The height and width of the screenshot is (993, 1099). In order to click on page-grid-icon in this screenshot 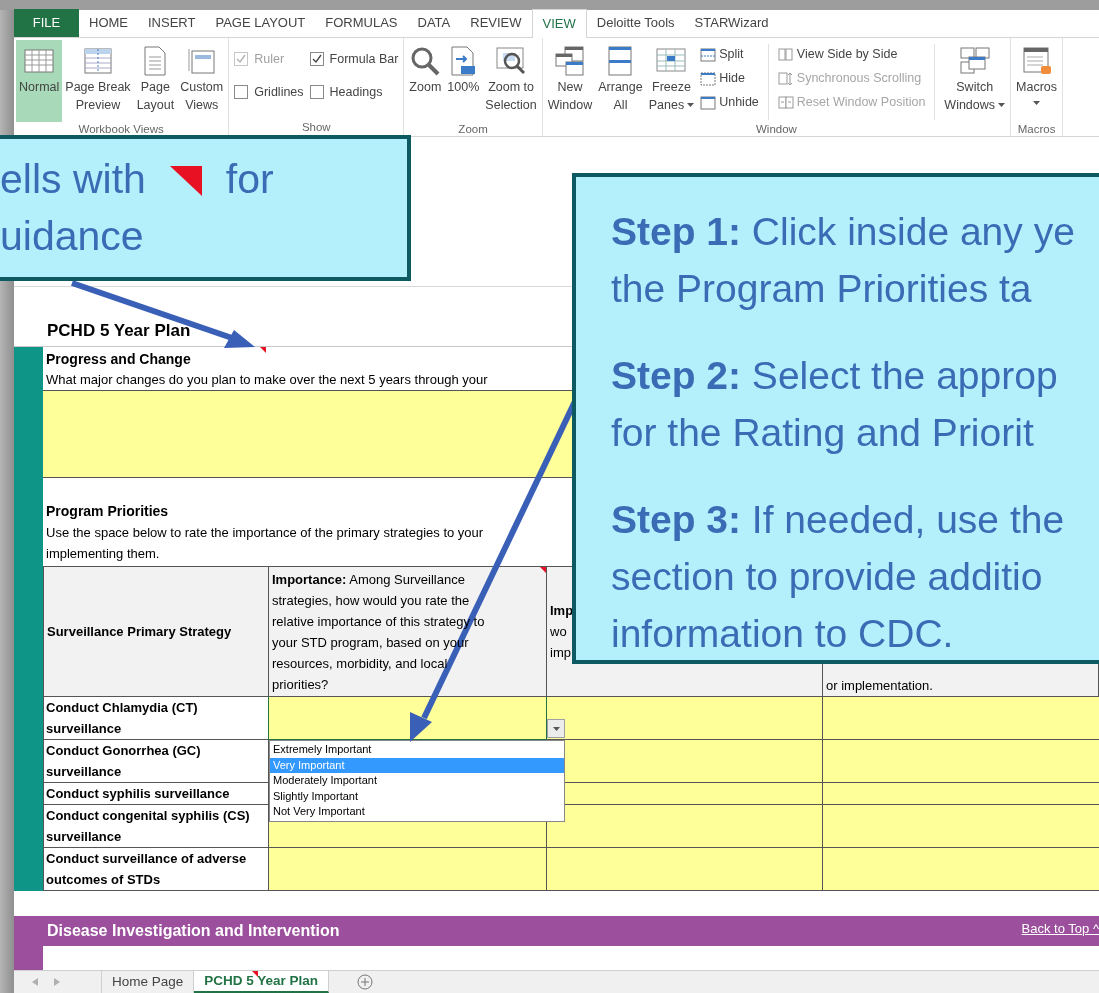, I will do `click(97, 61)`.